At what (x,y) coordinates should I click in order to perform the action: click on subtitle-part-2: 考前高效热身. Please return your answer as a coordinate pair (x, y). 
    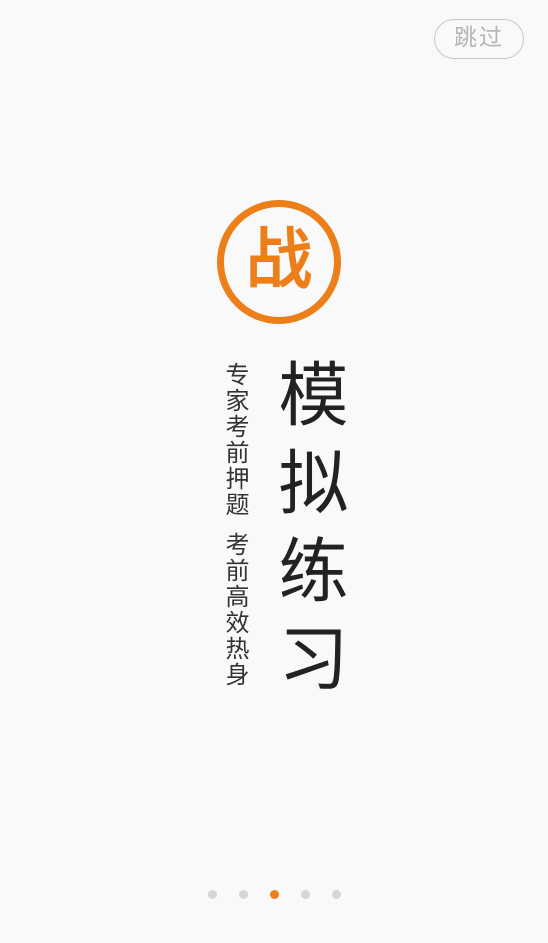
    Looking at the image, I should click on (235, 610).